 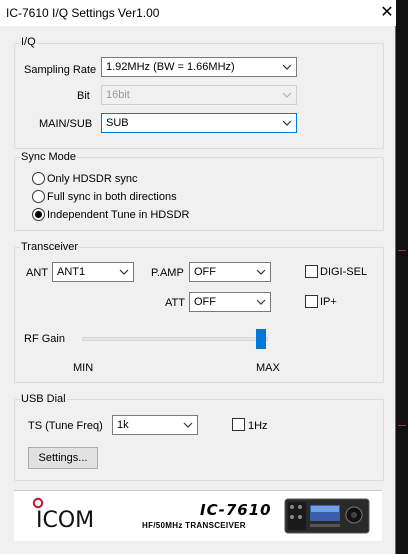 What do you see at coordinates (50, 247) in the screenshot?
I see `transceiver-legend: Transceiver` at bounding box center [50, 247].